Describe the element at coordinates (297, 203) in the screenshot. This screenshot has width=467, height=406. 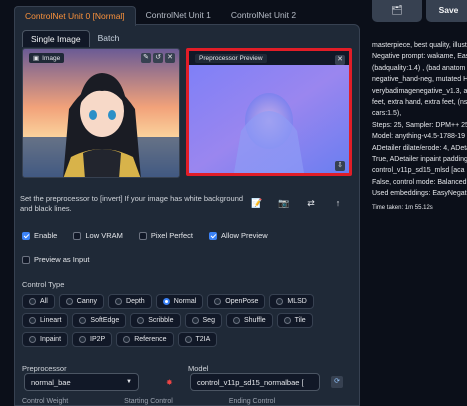
I see `image-action-row: 📝 📷 ⇄ ↑` at that location.